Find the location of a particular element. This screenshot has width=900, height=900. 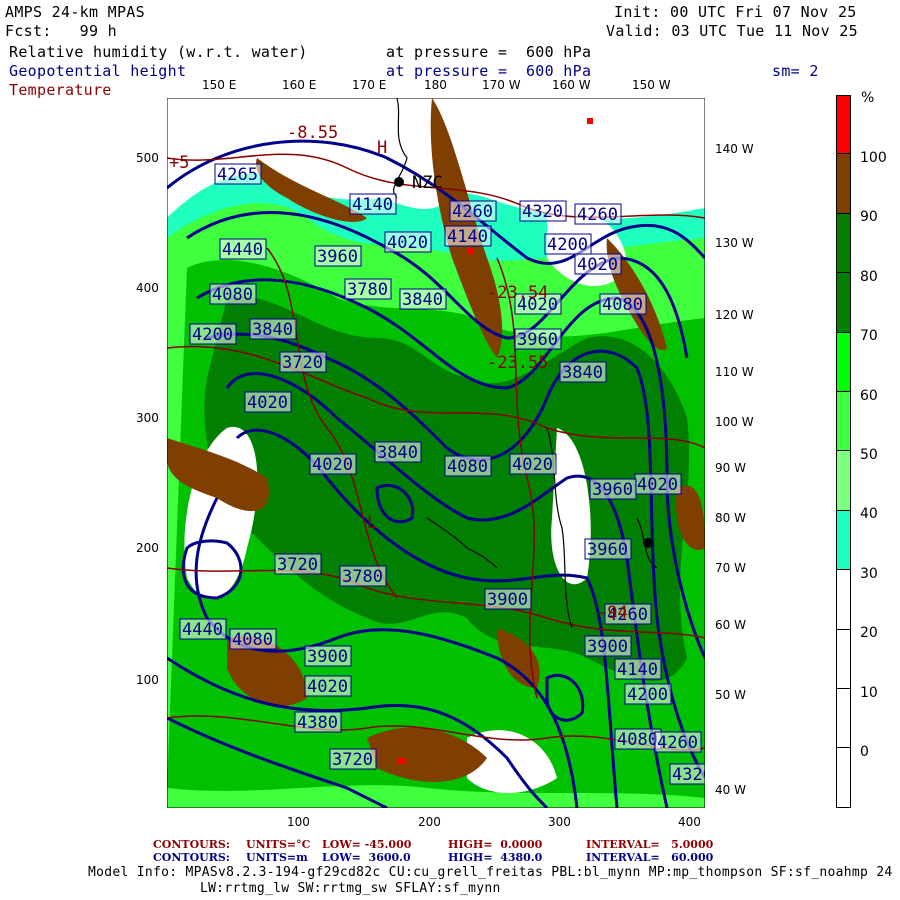

contour-label: 4265 is located at coordinates (237, 175).